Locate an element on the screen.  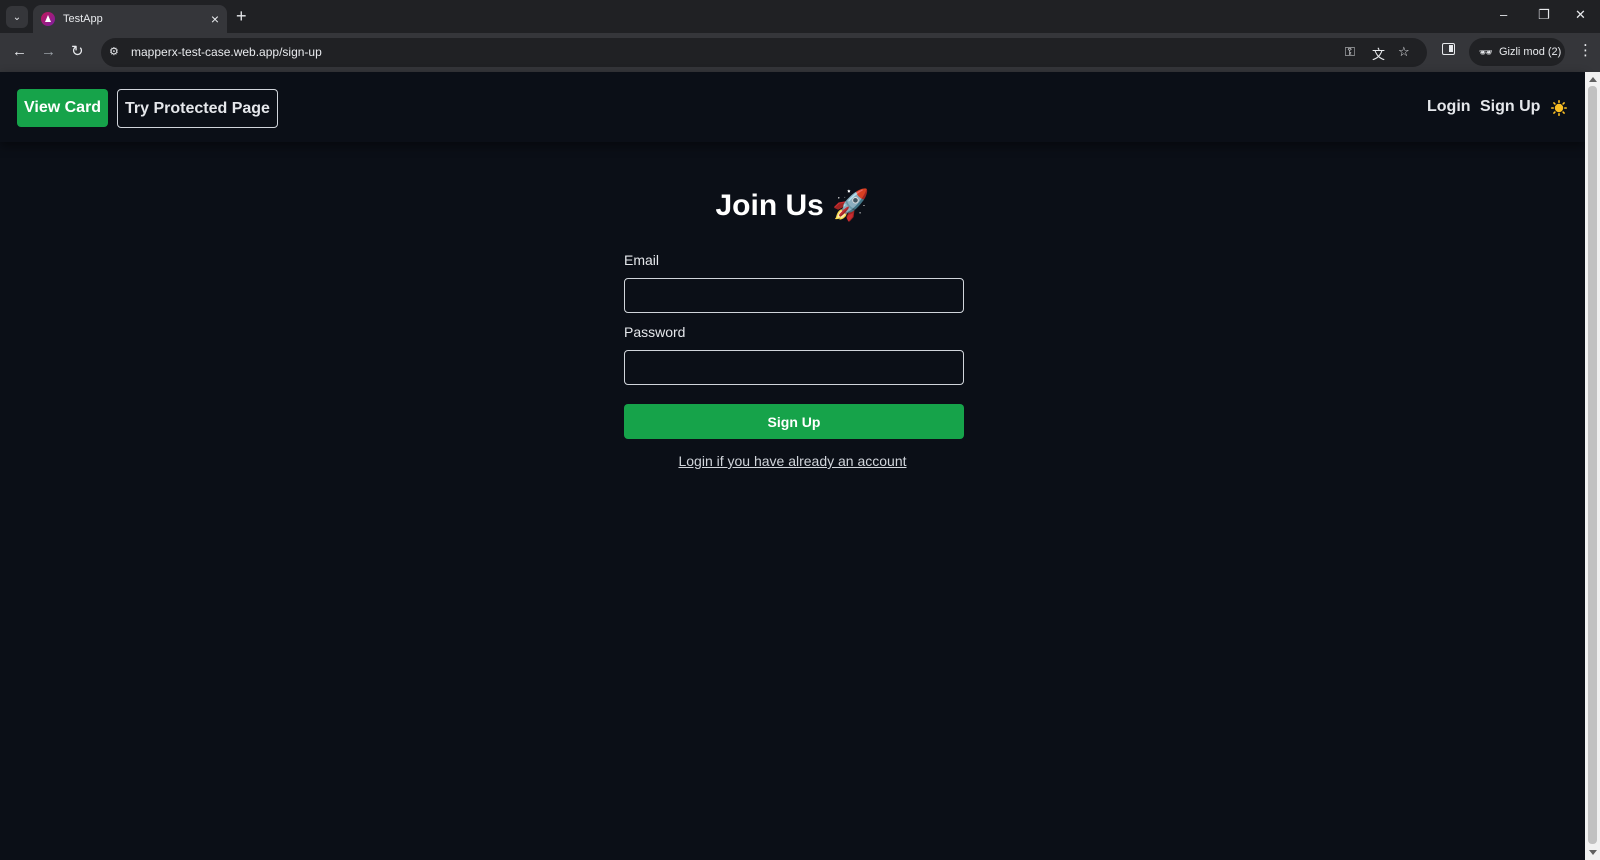
browser-menu-icon: ⋮ is located at coordinates (1585, 50).